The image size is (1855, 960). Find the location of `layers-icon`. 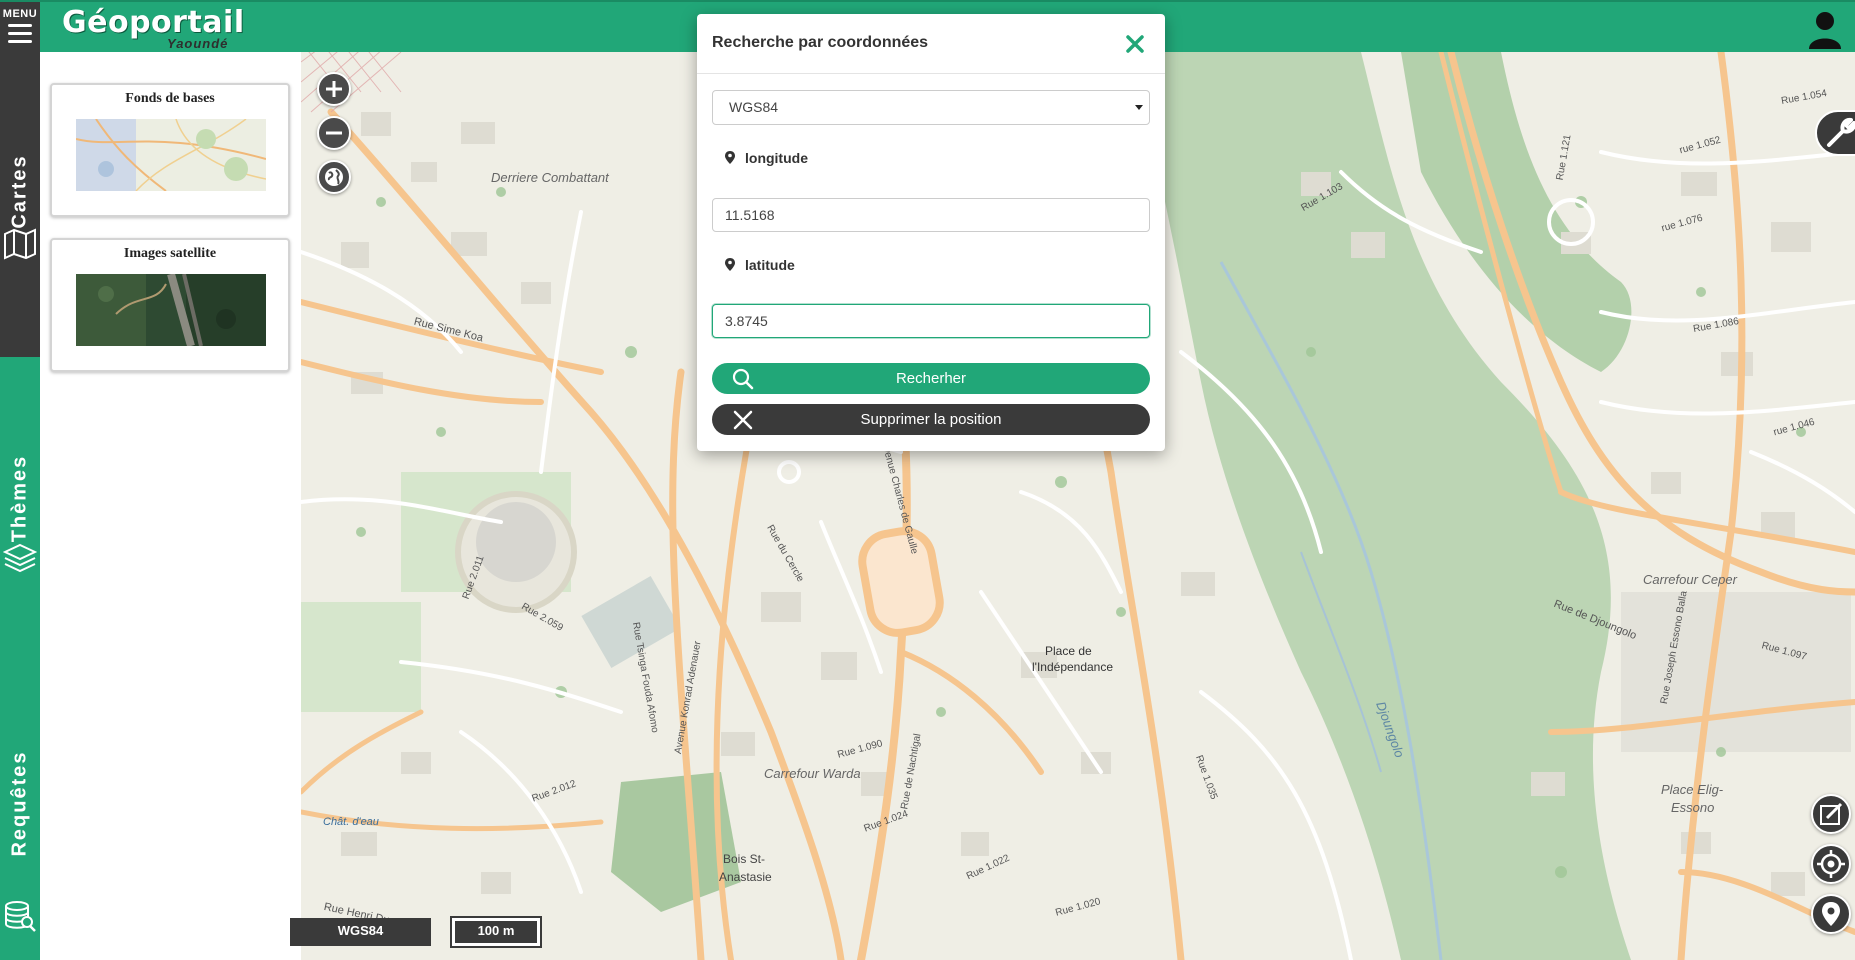

layers-icon is located at coordinates (20, 558).